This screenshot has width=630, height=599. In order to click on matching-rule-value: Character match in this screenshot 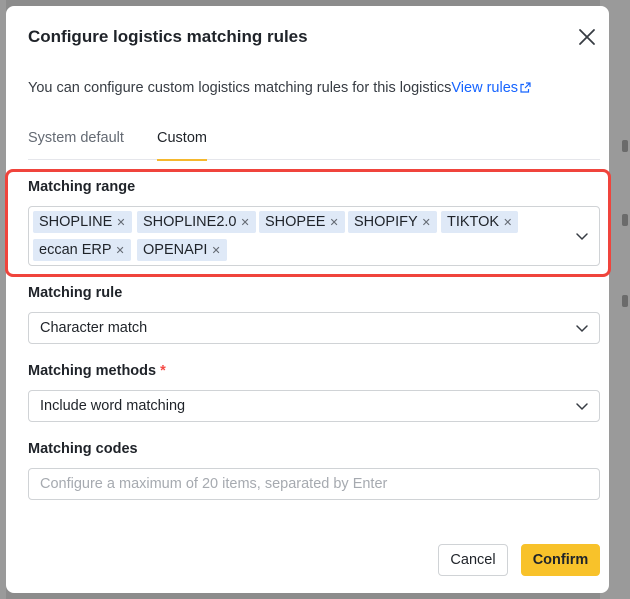, I will do `click(94, 328)`.